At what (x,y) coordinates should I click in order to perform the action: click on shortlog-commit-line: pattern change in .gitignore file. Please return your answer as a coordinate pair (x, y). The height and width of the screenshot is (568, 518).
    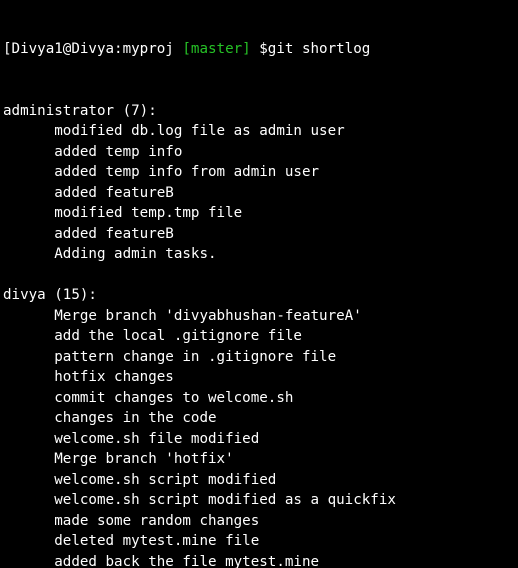
    Looking at the image, I should click on (170, 356).